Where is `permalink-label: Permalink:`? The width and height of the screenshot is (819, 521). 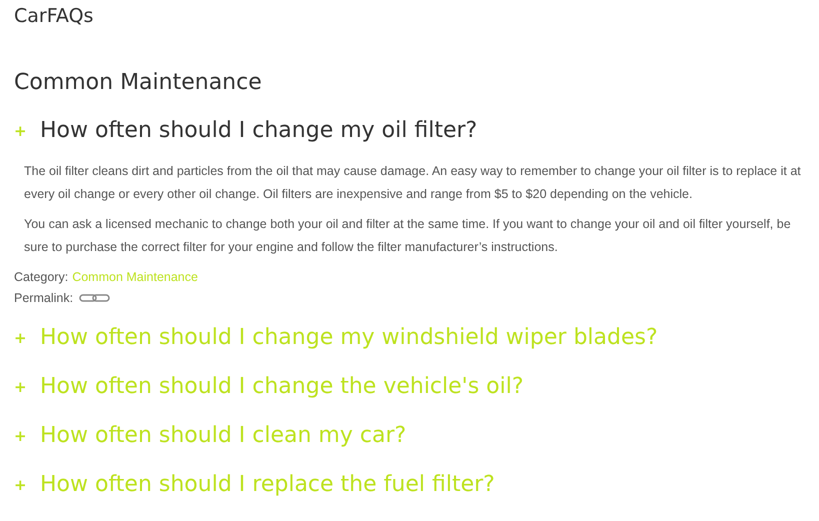 permalink-label: Permalink: is located at coordinates (44, 298).